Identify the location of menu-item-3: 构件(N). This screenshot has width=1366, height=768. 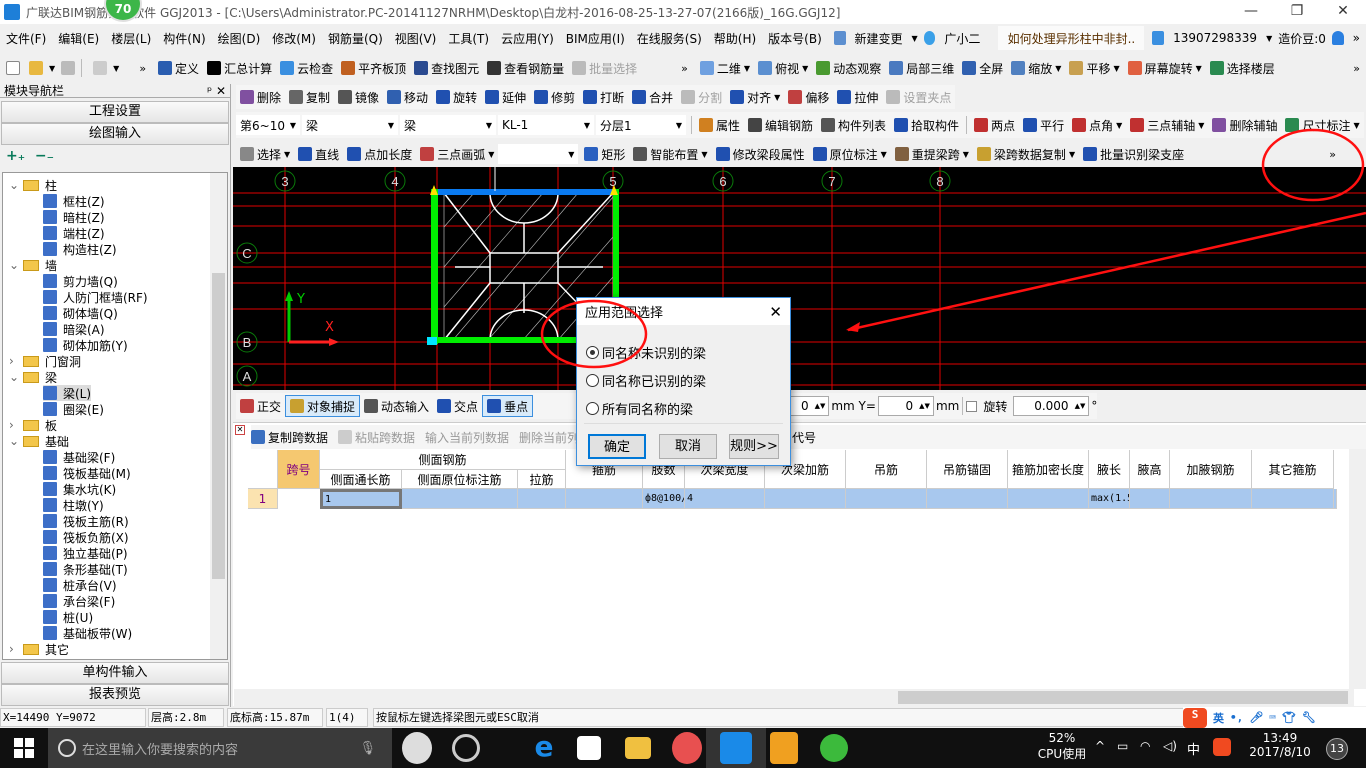
(184, 38).